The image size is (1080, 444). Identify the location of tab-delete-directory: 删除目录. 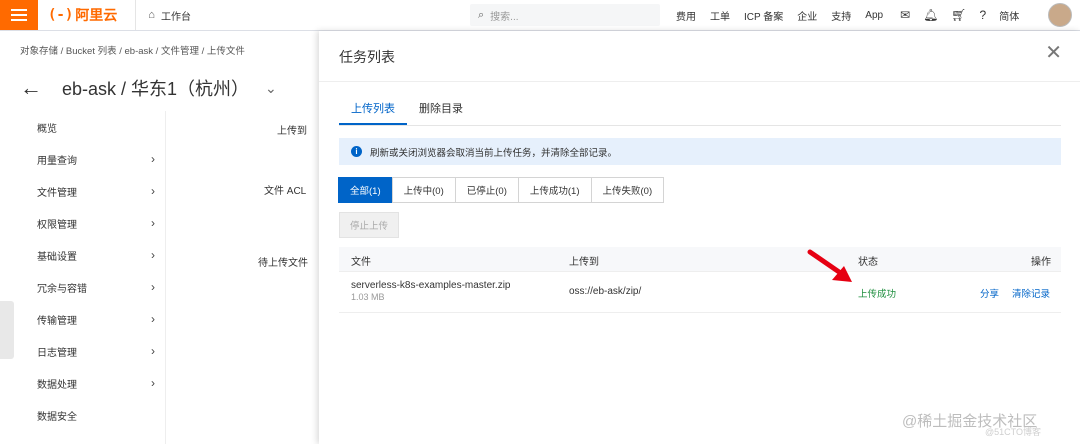
(441, 112).